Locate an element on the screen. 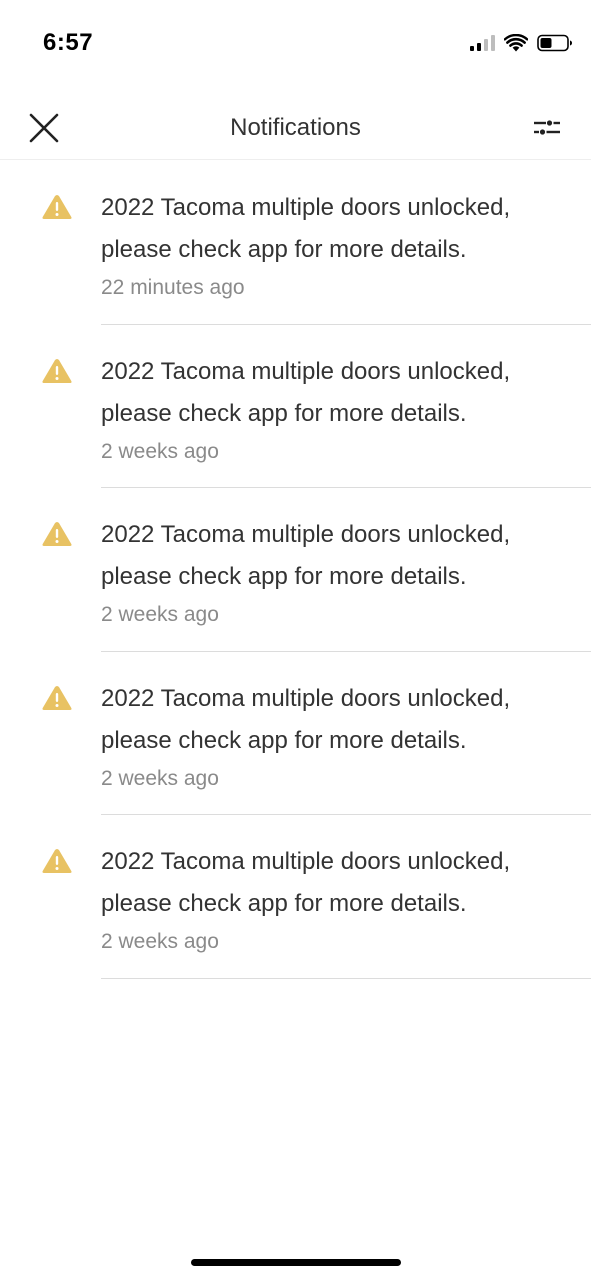 The width and height of the screenshot is (591, 1280). wifi-icon is located at coordinates (516, 43).